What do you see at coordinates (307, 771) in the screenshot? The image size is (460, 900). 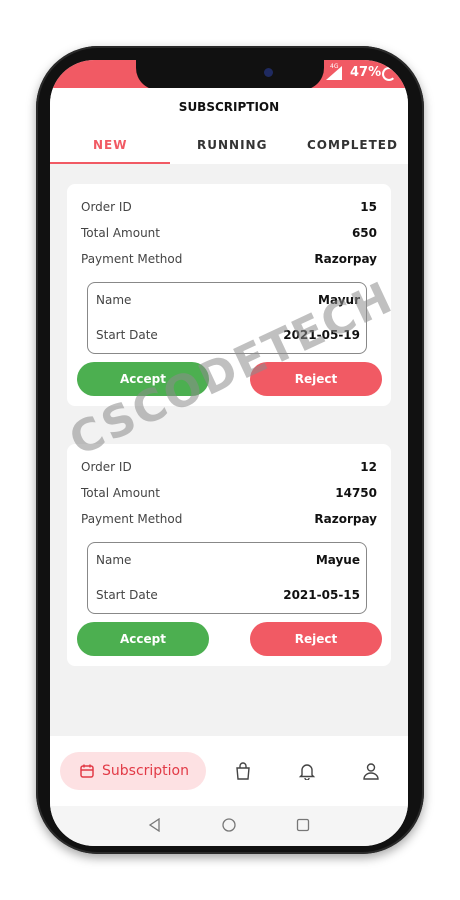 I see `bell-icon` at bounding box center [307, 771].